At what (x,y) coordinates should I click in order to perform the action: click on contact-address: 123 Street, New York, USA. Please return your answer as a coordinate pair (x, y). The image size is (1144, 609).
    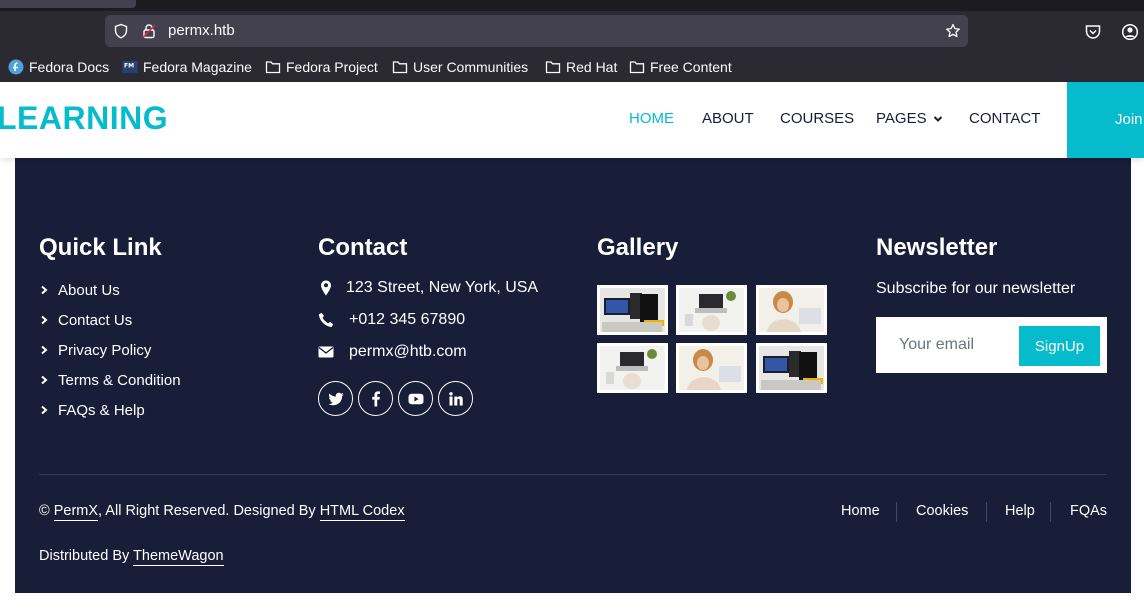
    Looking at the image, I should click on (428, 288).